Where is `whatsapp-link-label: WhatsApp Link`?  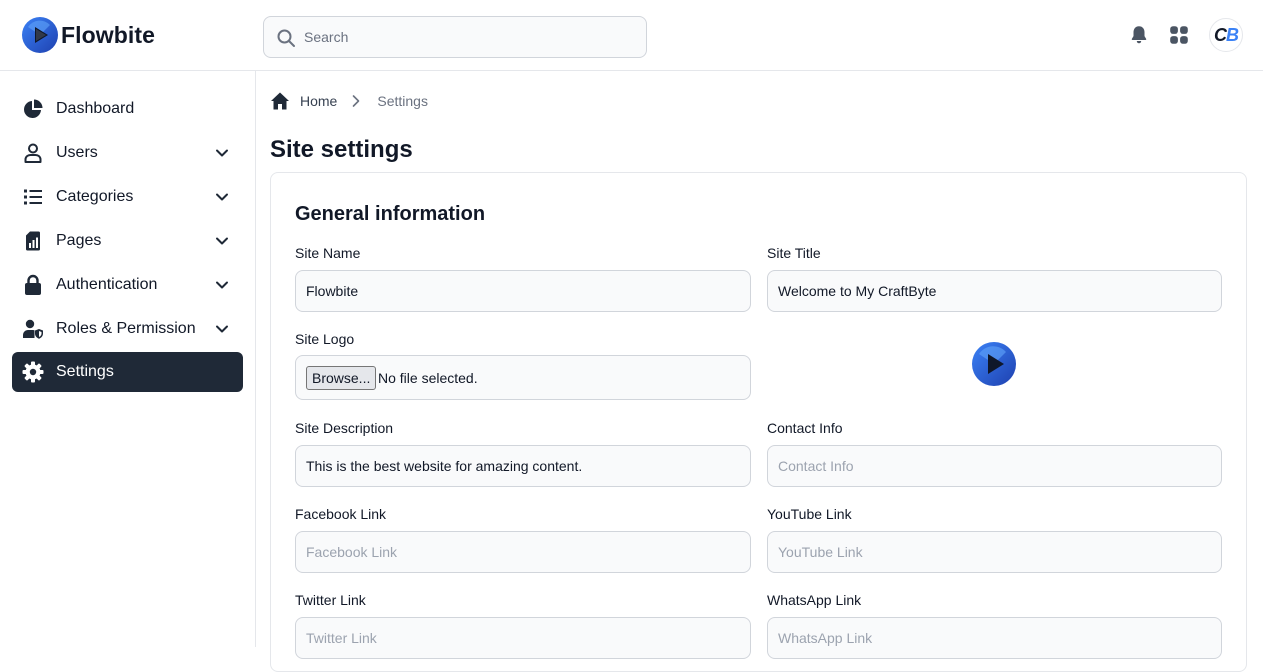 whatsapp-link-label: WhatsApp Link is located at coordinates (814, 600).